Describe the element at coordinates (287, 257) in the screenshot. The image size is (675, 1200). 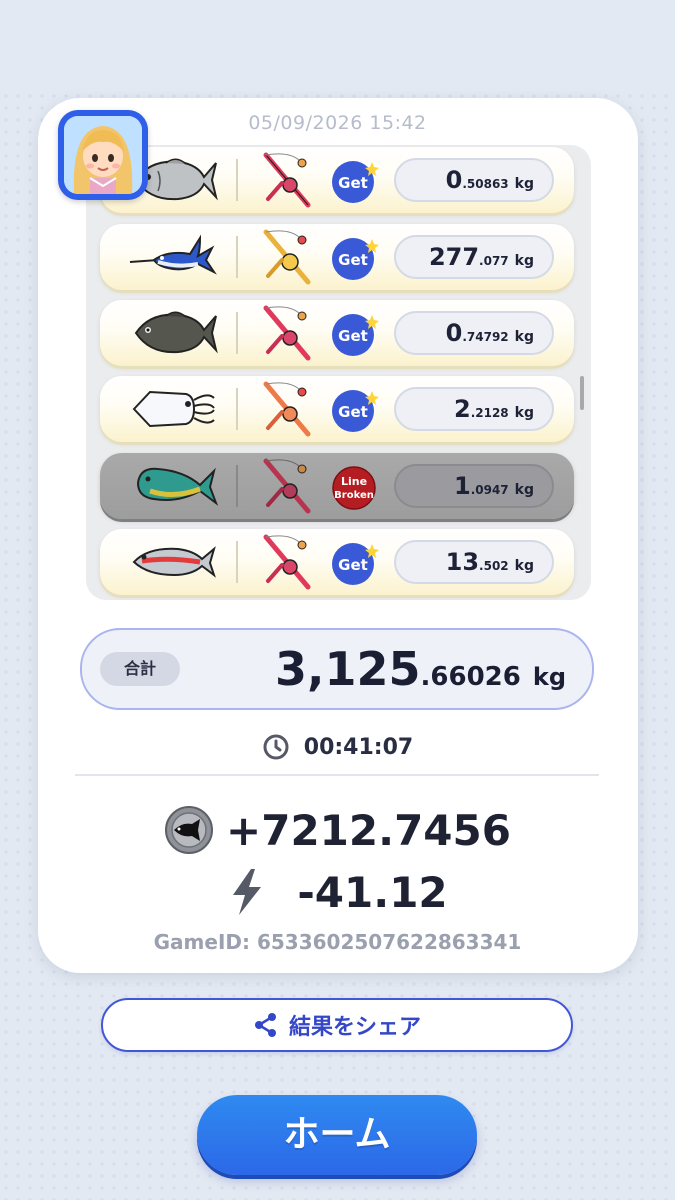
I see `gold-rod-icon` at that location.